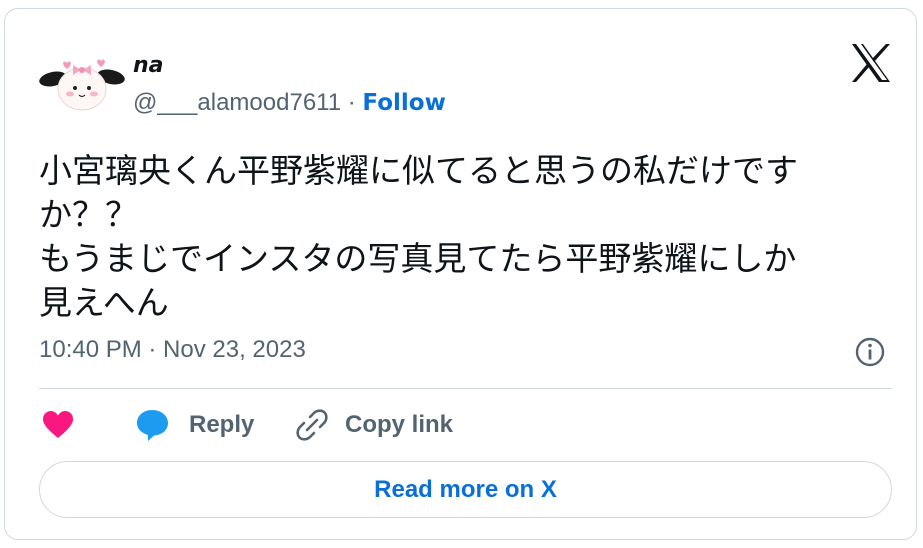 Image resolution: width=923 pixels, height=548 pixels. I want to click on copy-link-label: Copy link, so click(399, 424).